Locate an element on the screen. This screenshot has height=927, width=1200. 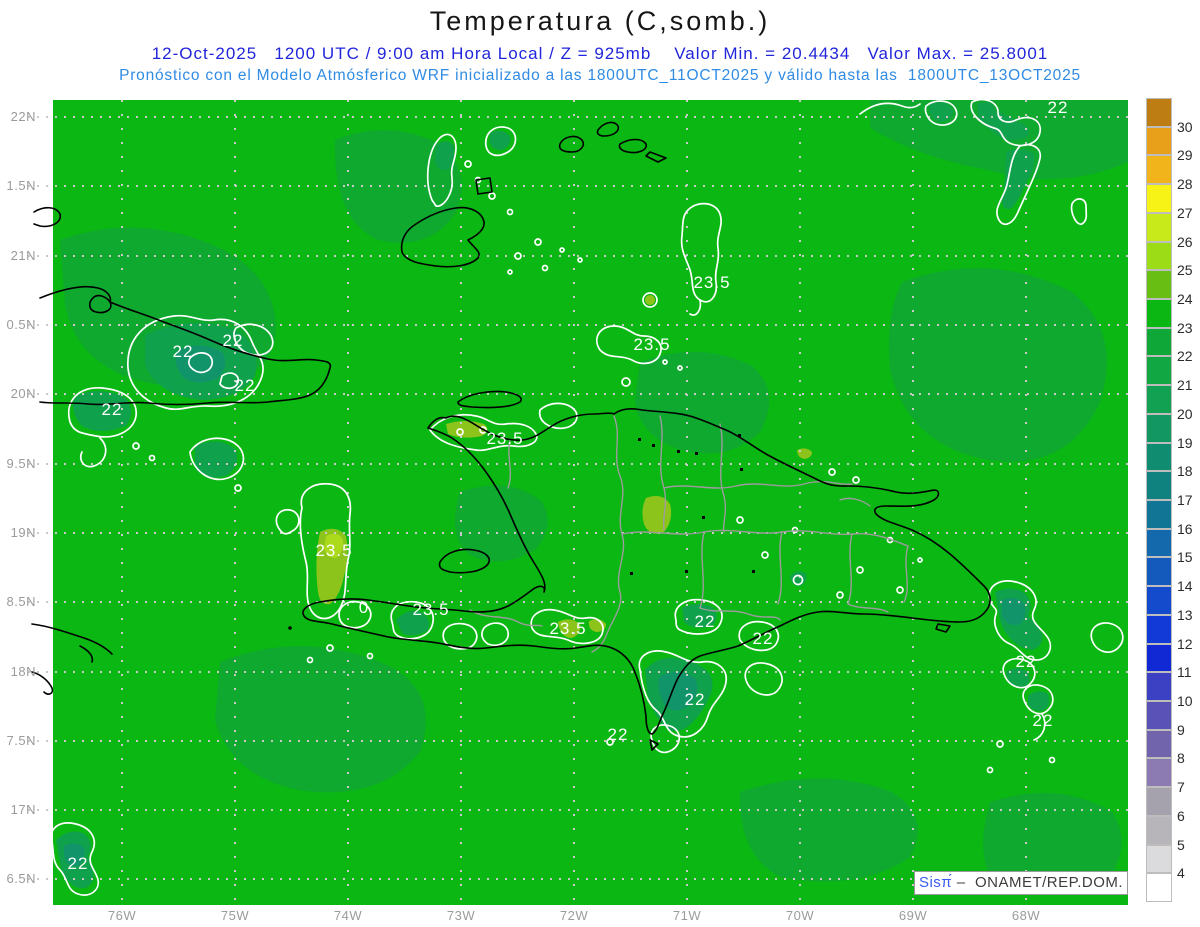
lat-tick-label: 6.5N is located at coordinates (21, 878).